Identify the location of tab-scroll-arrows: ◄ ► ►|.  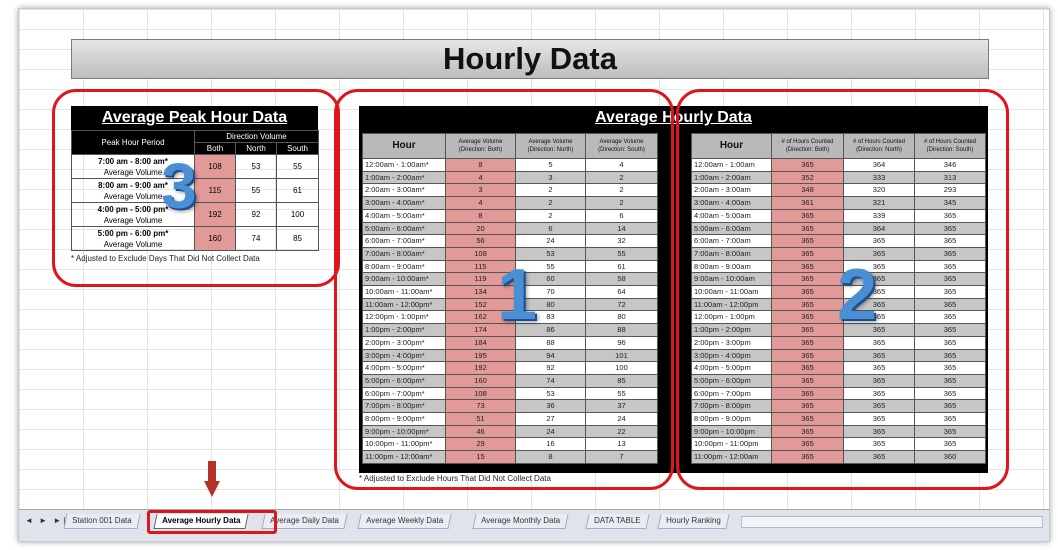
(46, 520).